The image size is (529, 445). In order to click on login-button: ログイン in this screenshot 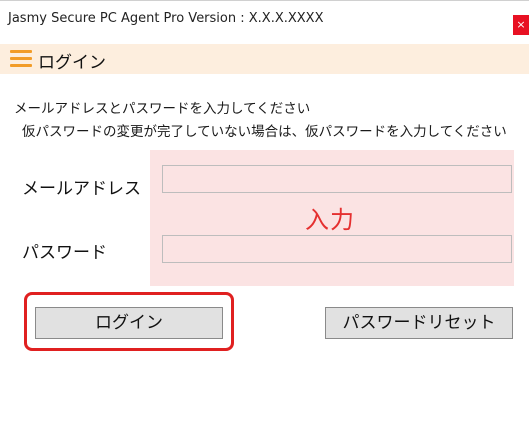, I will do `click(129, 323)`.